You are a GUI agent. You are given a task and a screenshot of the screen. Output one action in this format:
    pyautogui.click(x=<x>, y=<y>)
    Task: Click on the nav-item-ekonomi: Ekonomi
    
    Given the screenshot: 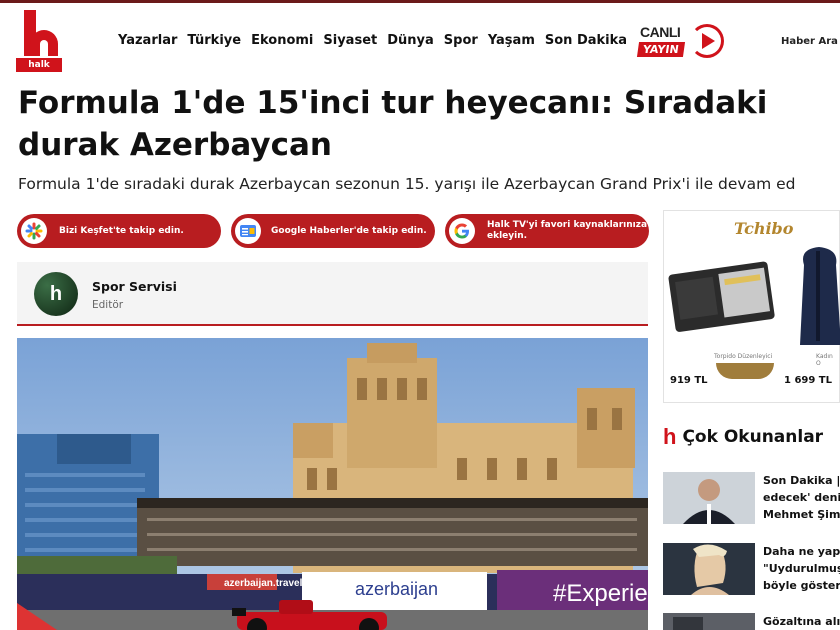 What is the action you would take?
    pyautogui.click(x=282, y=40)
    